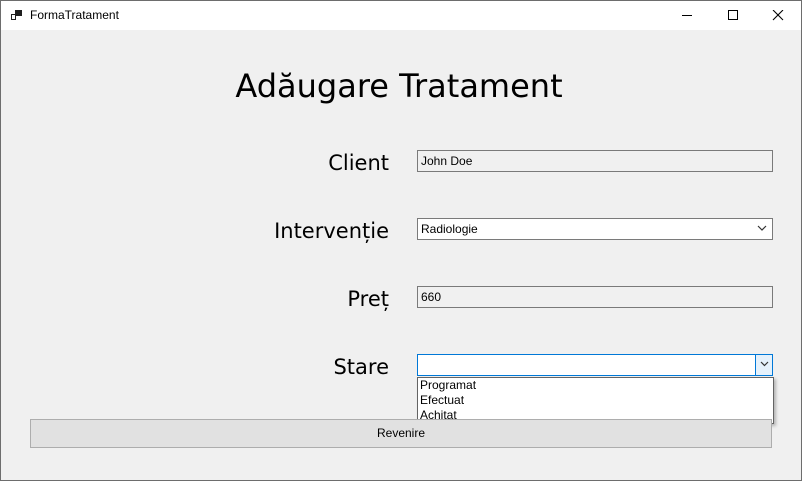 This screenshot has height=481, width=802. I want to click on stare-option-efectuat: Efectuat, so click(595, 400).